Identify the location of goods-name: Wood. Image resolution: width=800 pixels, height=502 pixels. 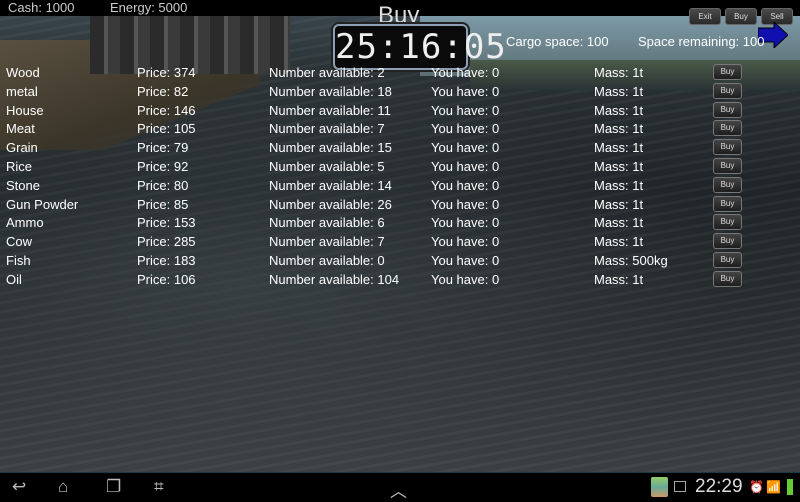
(23, 72).